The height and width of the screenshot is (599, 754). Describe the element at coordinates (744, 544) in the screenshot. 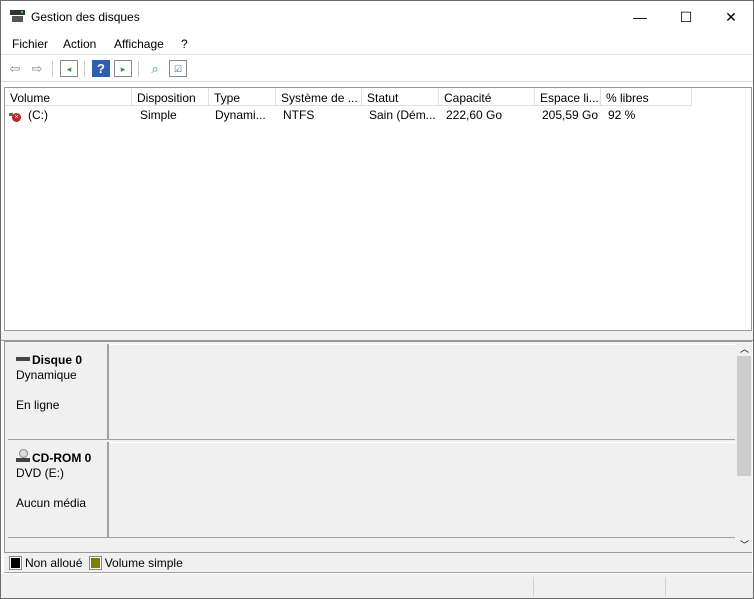

I see `scroll-down-icon: ﹀` at that location.